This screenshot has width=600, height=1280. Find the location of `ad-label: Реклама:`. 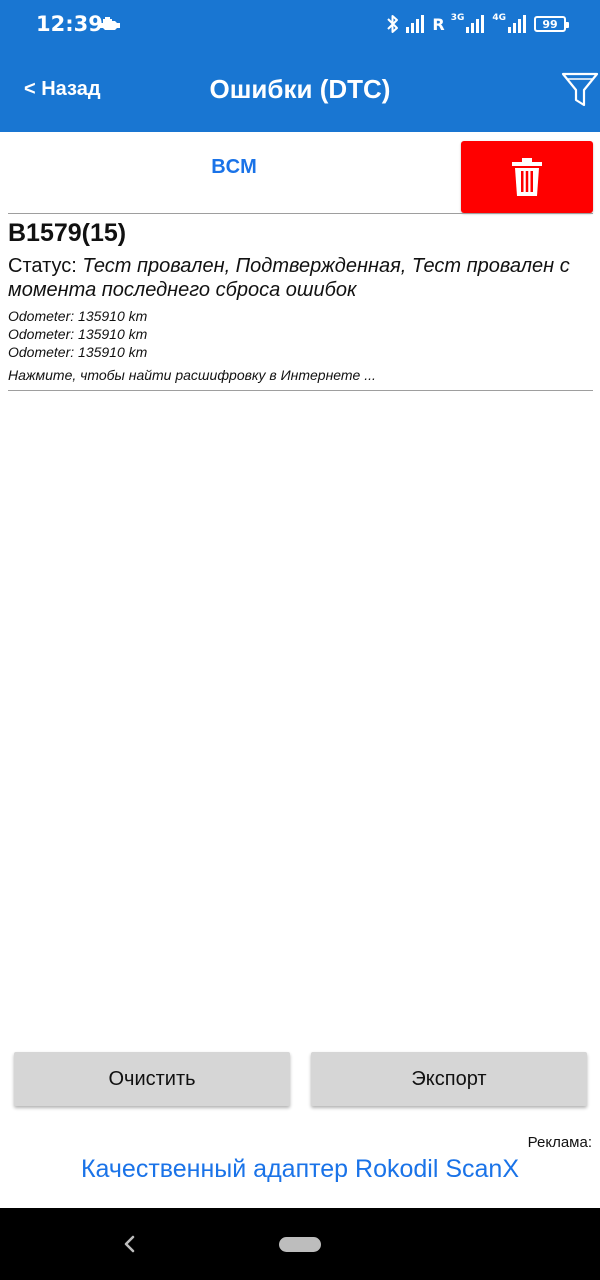

ad-label: Реклама: is located at coordinates (559, 1142).